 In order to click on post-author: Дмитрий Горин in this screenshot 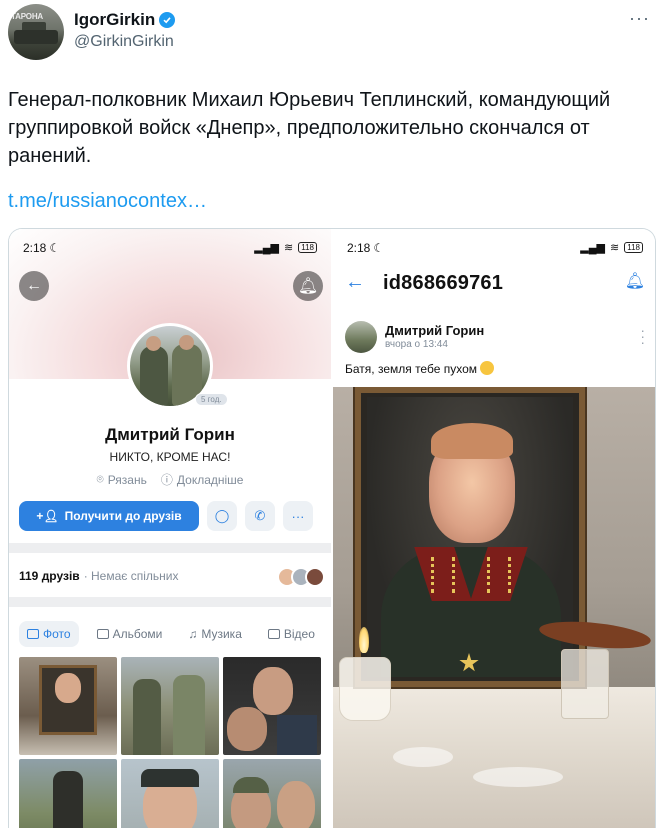, I will do `click(434, 330)`.